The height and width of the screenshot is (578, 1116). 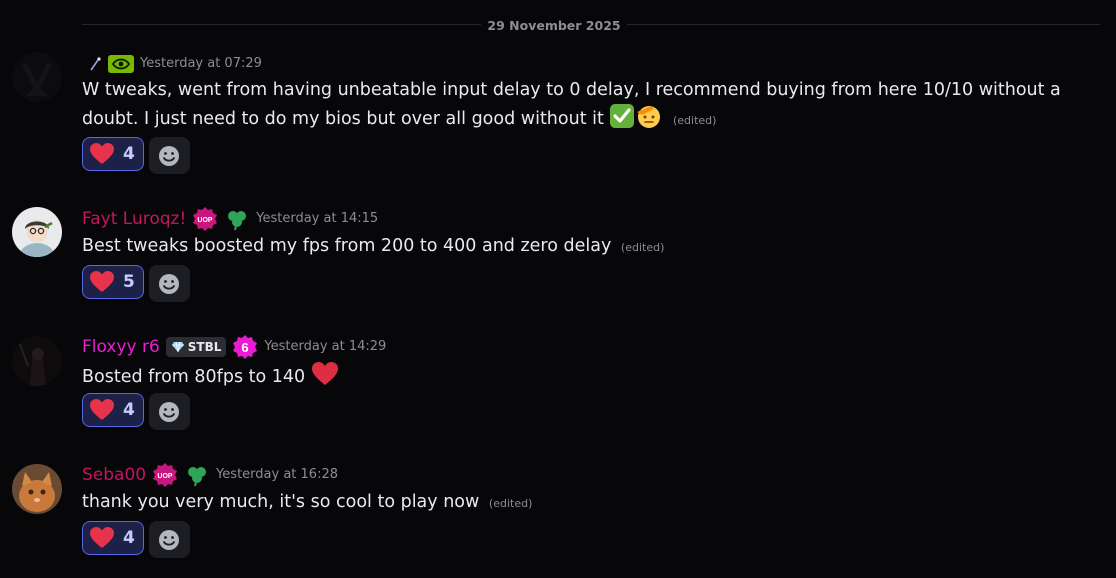 What do you see at coordinates (277, 475) in the screenshot?
I see `timestamp: Yesterday at 16:28` at bounding box center [277, 475].